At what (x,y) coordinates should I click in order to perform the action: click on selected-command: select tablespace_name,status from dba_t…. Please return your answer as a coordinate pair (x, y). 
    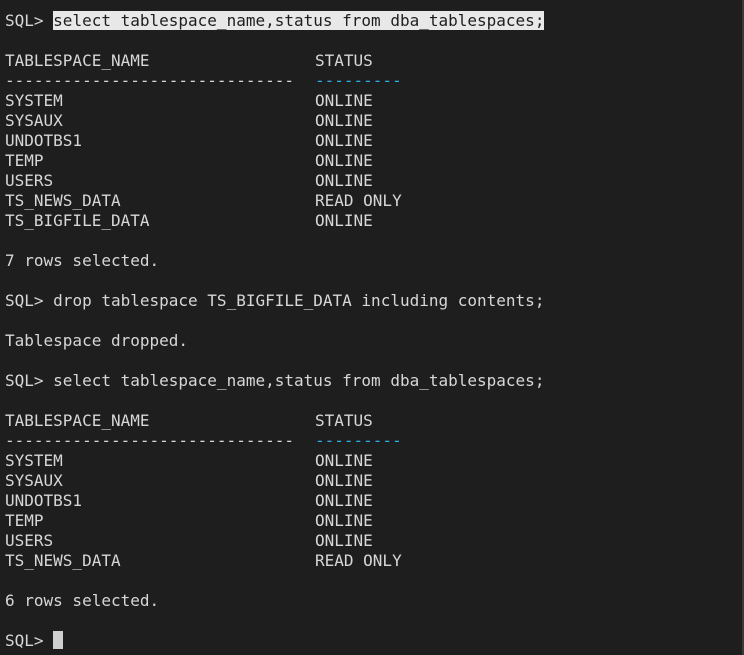
    Looking at the image, I should click on (299, 20).